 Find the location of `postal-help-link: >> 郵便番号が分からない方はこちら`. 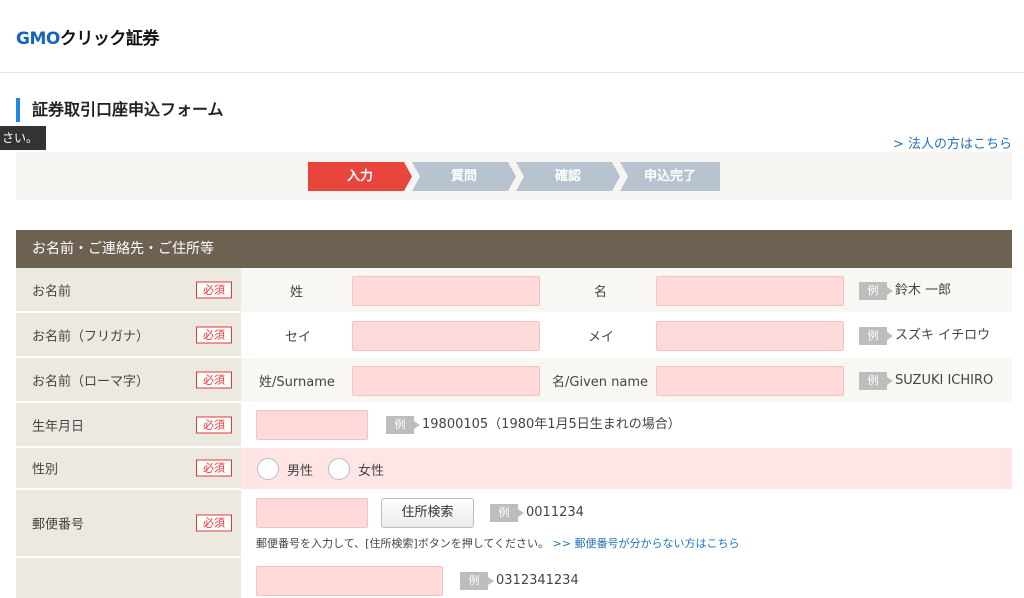

postal-help-link: >> 郵便番号が分からない方はこちら is located at coordinates (646, 543).